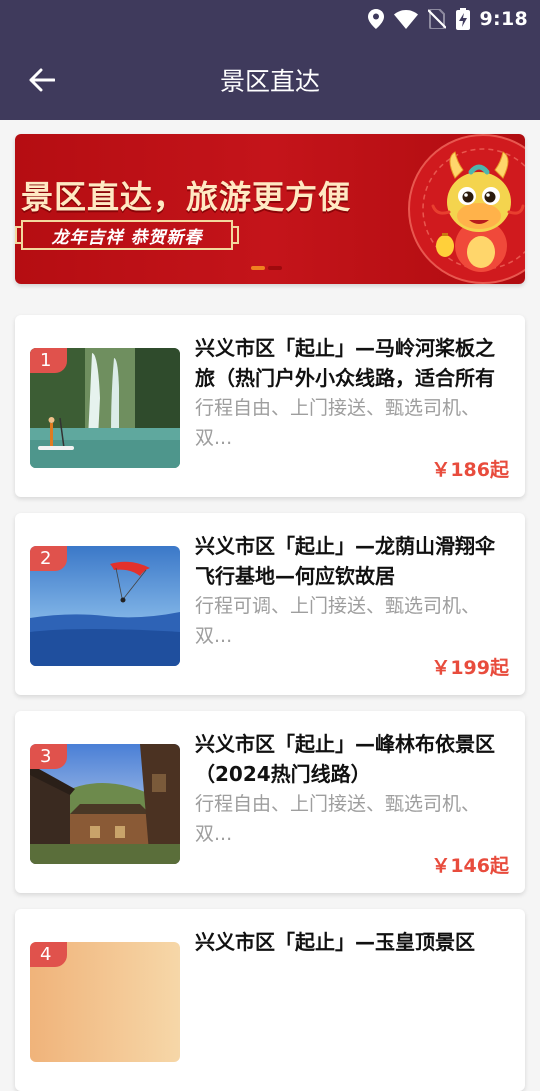 This screenshot has height=1091, width=540. Describe the element at coordinates (48, 360) in the screenshot. I see `rank-badge: 1` at that location.